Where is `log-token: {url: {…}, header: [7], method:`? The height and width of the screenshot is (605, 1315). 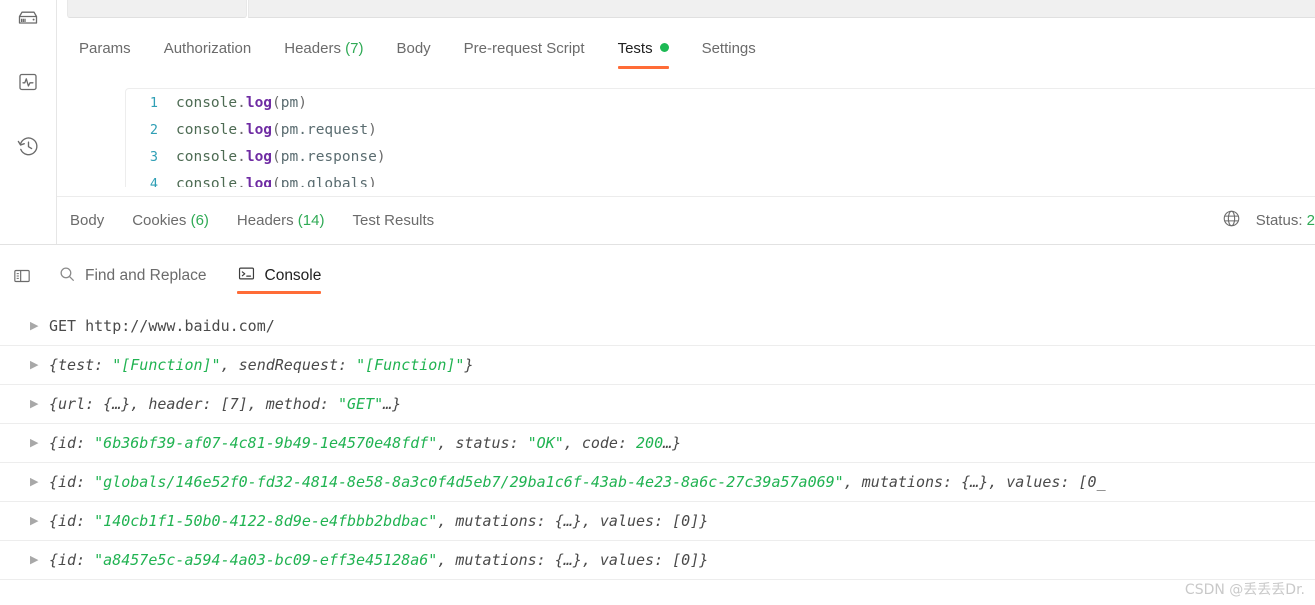 log-token: {url: {…}, header: [7], method: is located at coordinates (193, 404).